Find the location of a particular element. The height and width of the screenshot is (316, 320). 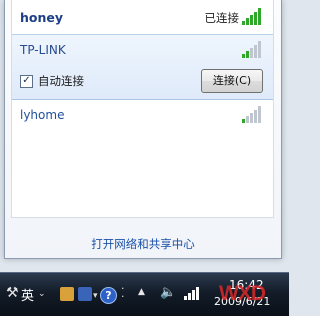

wireless-network-icon is located at coordinates (193, 292).